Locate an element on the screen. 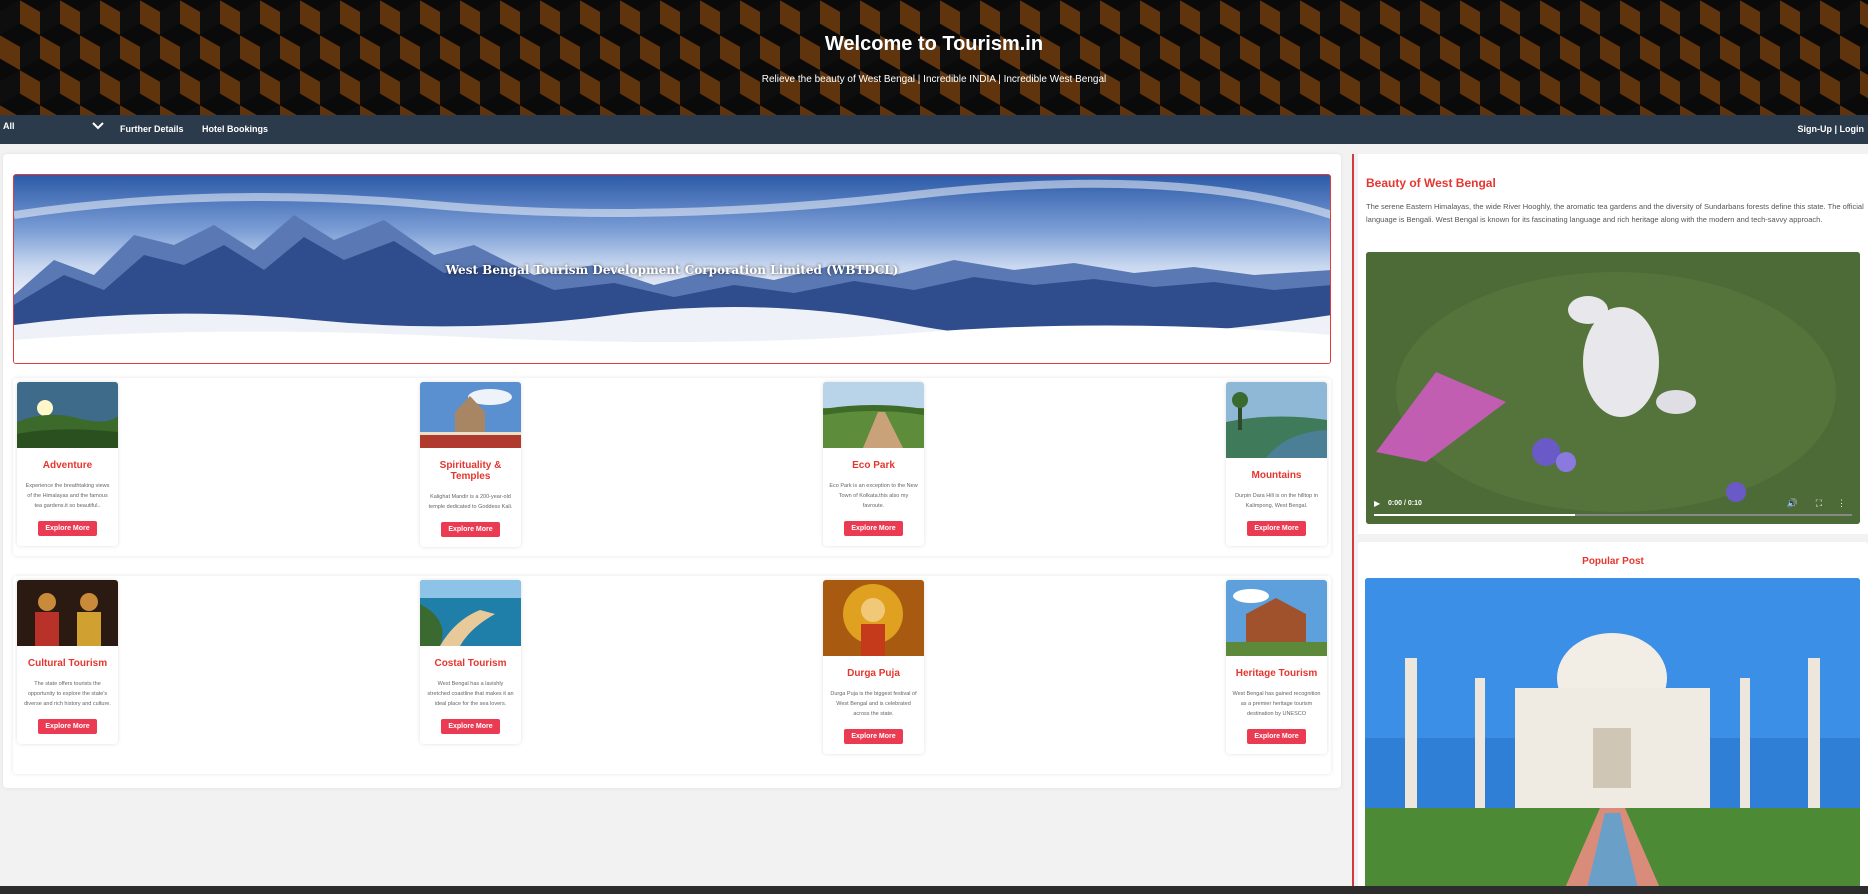  site-title: Welcome to Tourism.in is located at coordinates (934, 44).